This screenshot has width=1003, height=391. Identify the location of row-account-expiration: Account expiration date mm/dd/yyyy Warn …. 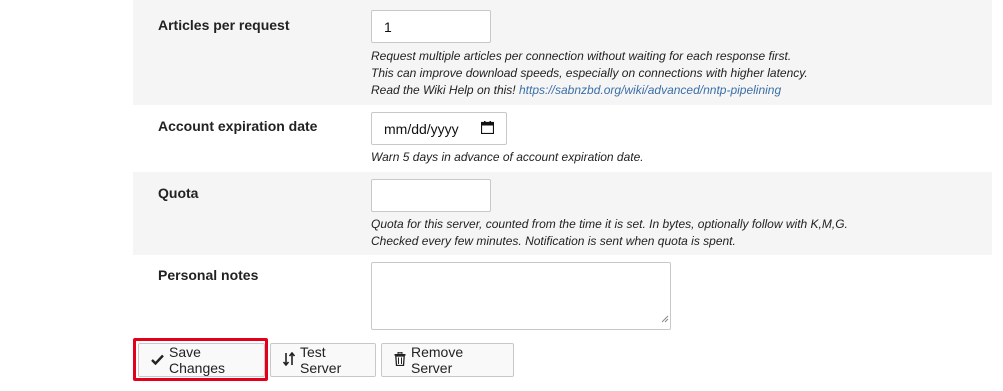
(562, 138).